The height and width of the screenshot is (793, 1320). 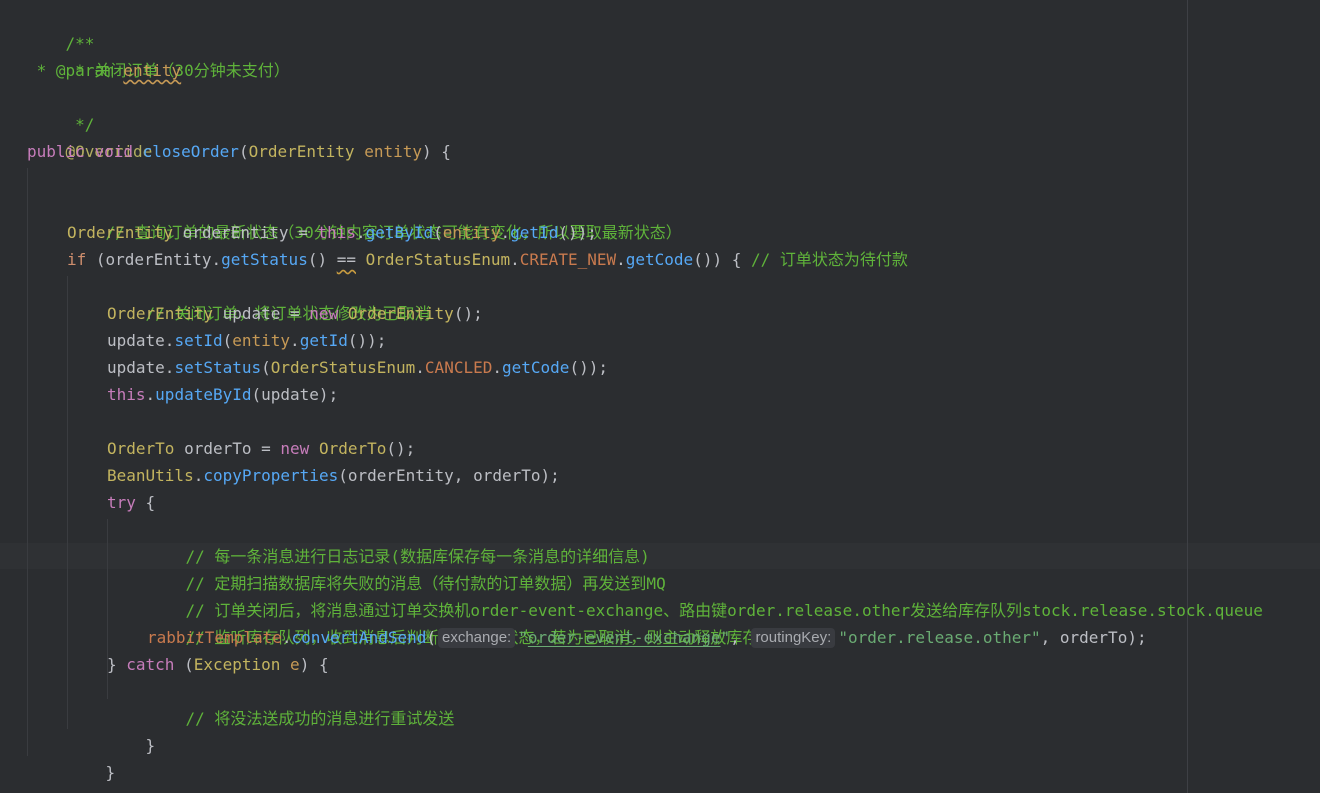 What do you see at coordinates (436, 151) in the screenshot?
I see `signature-tail: ) {` at bounding box center [436, 151].